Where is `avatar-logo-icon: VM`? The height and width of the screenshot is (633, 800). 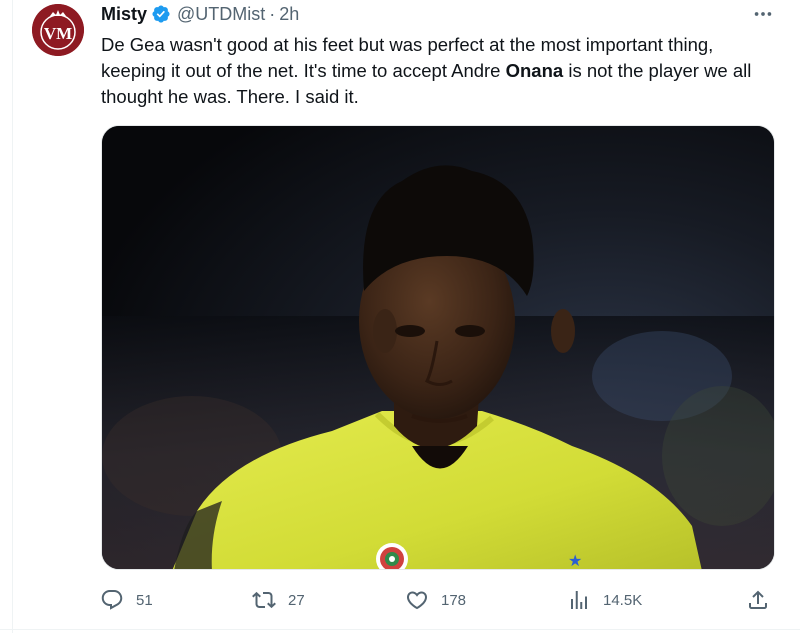 avatar-logo-icon: VM is located at coordinates (58, 30).